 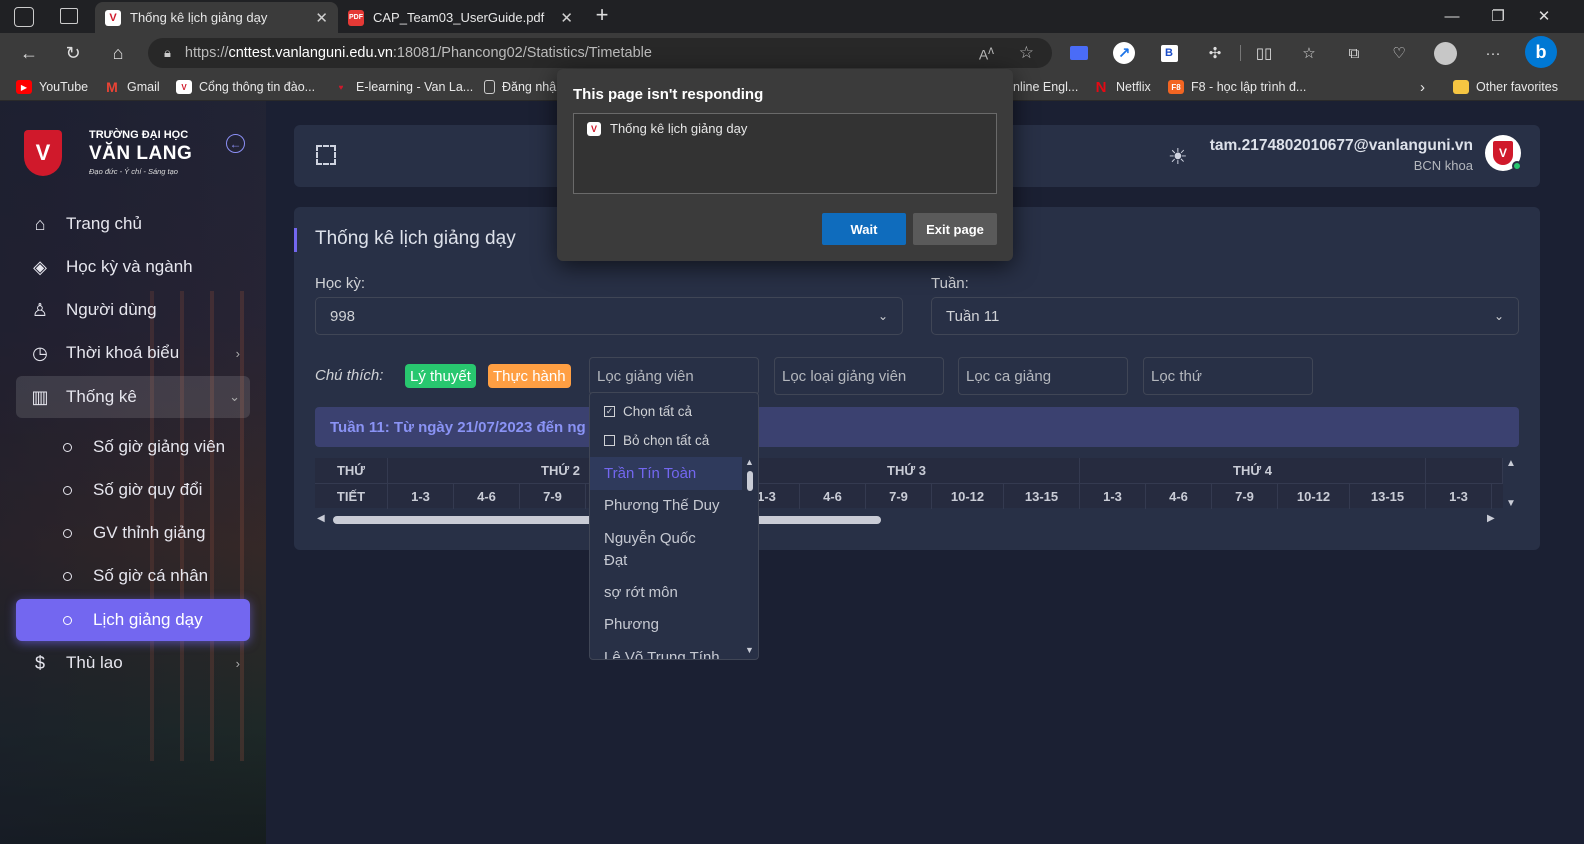 What do you see at coordinates (750, 481) in the screenshot?
I see `scroll-thumb` at bounding box center [750, 481].